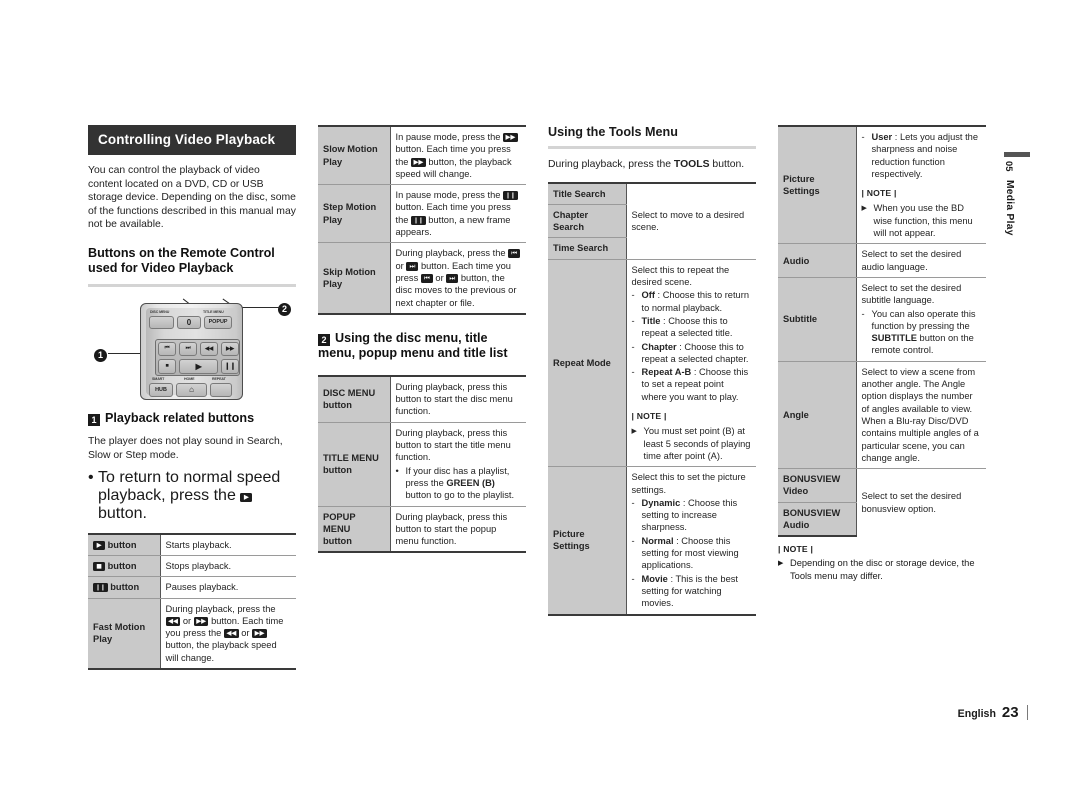  What do you see at coordinates (1017, 194) in the screenshot?
I see `side-chapter-tab: 05 Media Play` at bounding box center [1017, 194].